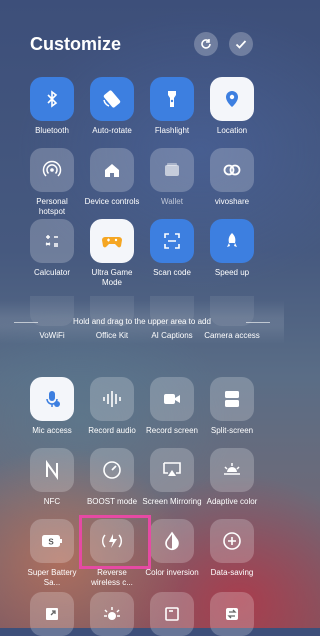 Image resolution: width=320 pixels, height=636 pixels. Describe the element at coordinates (172, 130) in the screenshot. I see `tile-label: Flashlight` at that location.